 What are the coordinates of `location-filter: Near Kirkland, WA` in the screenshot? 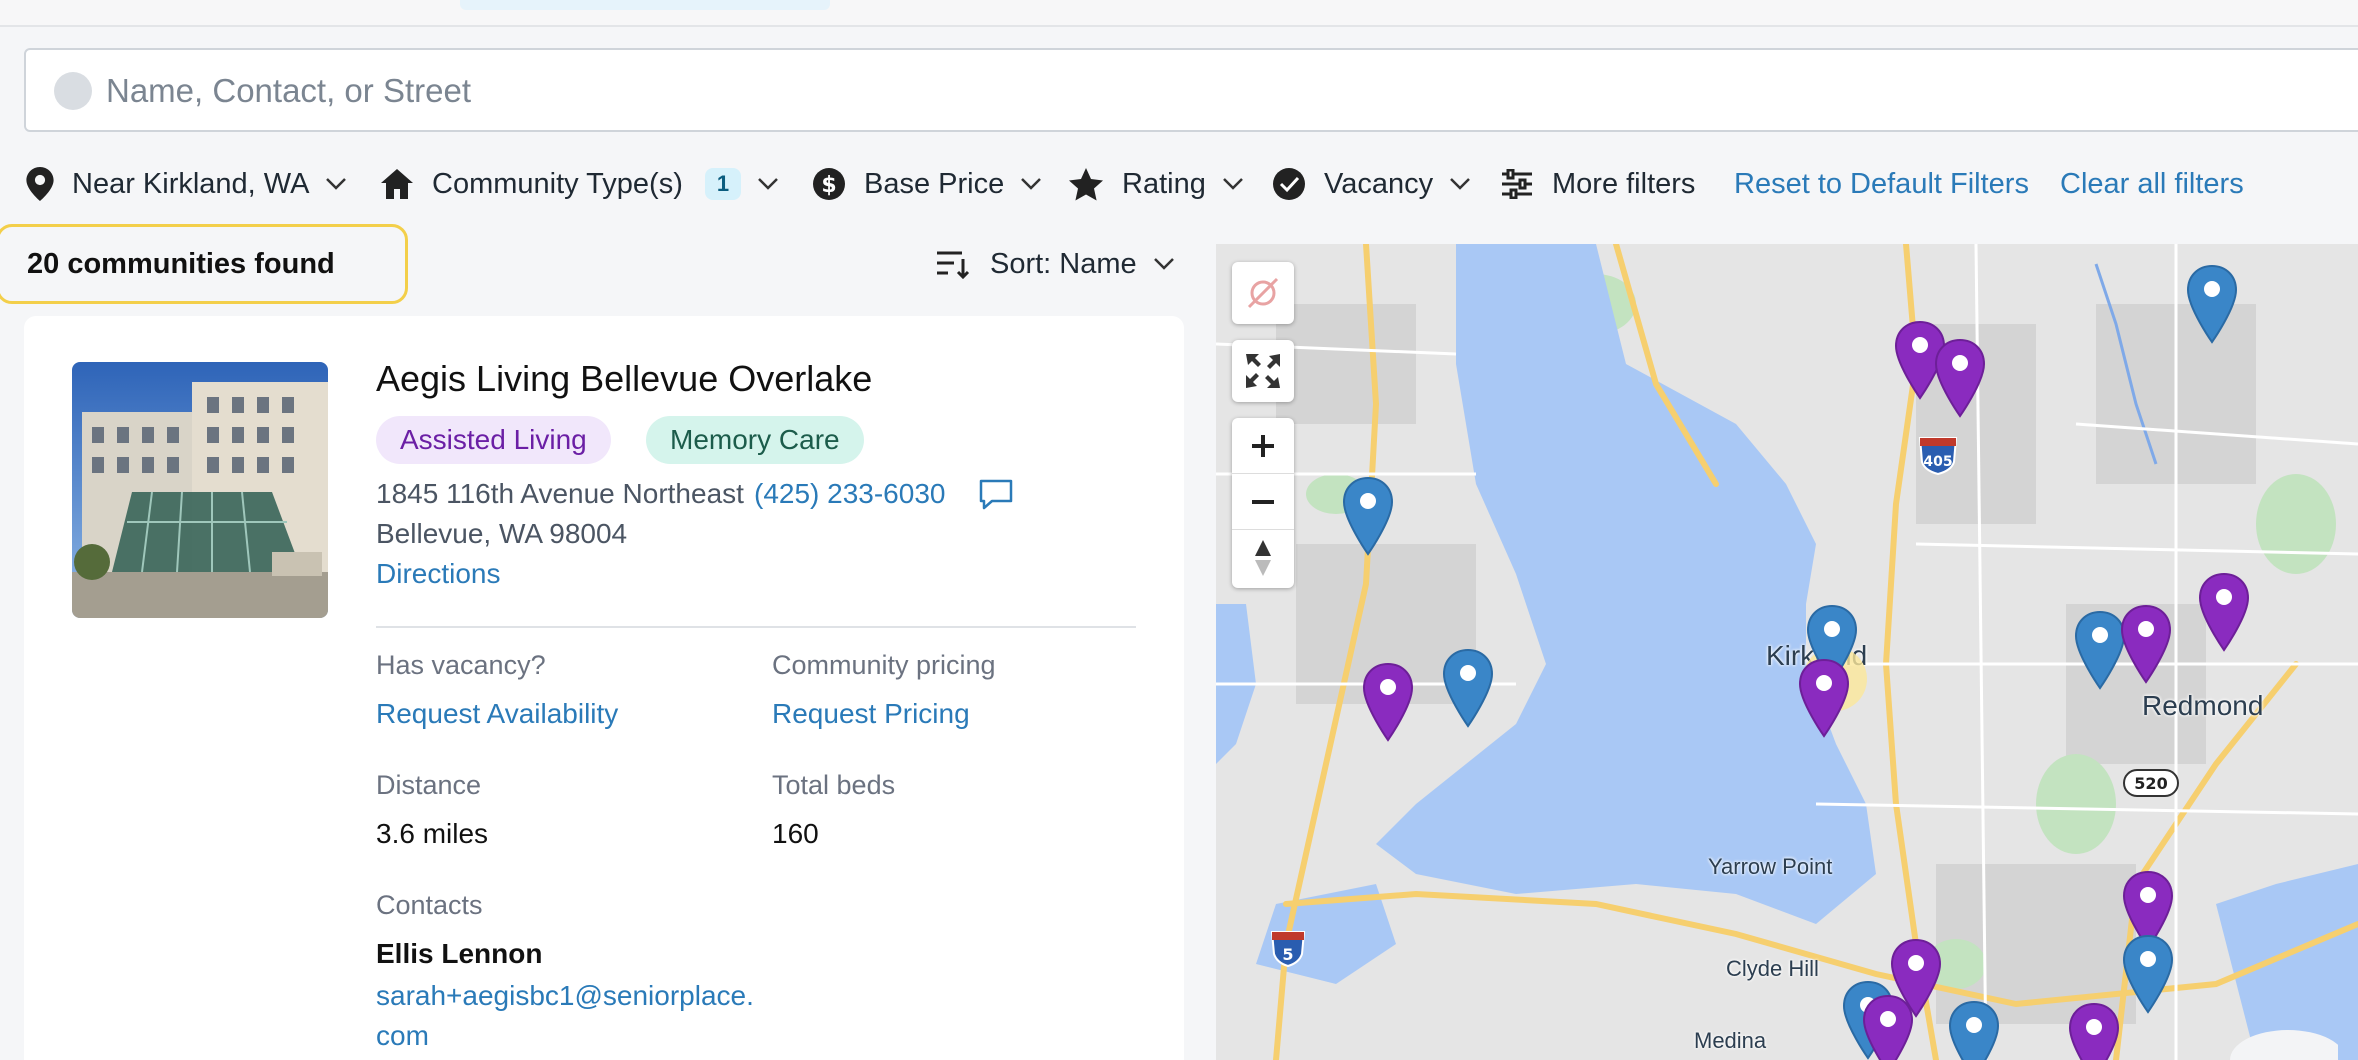 It's located at (186, 184).